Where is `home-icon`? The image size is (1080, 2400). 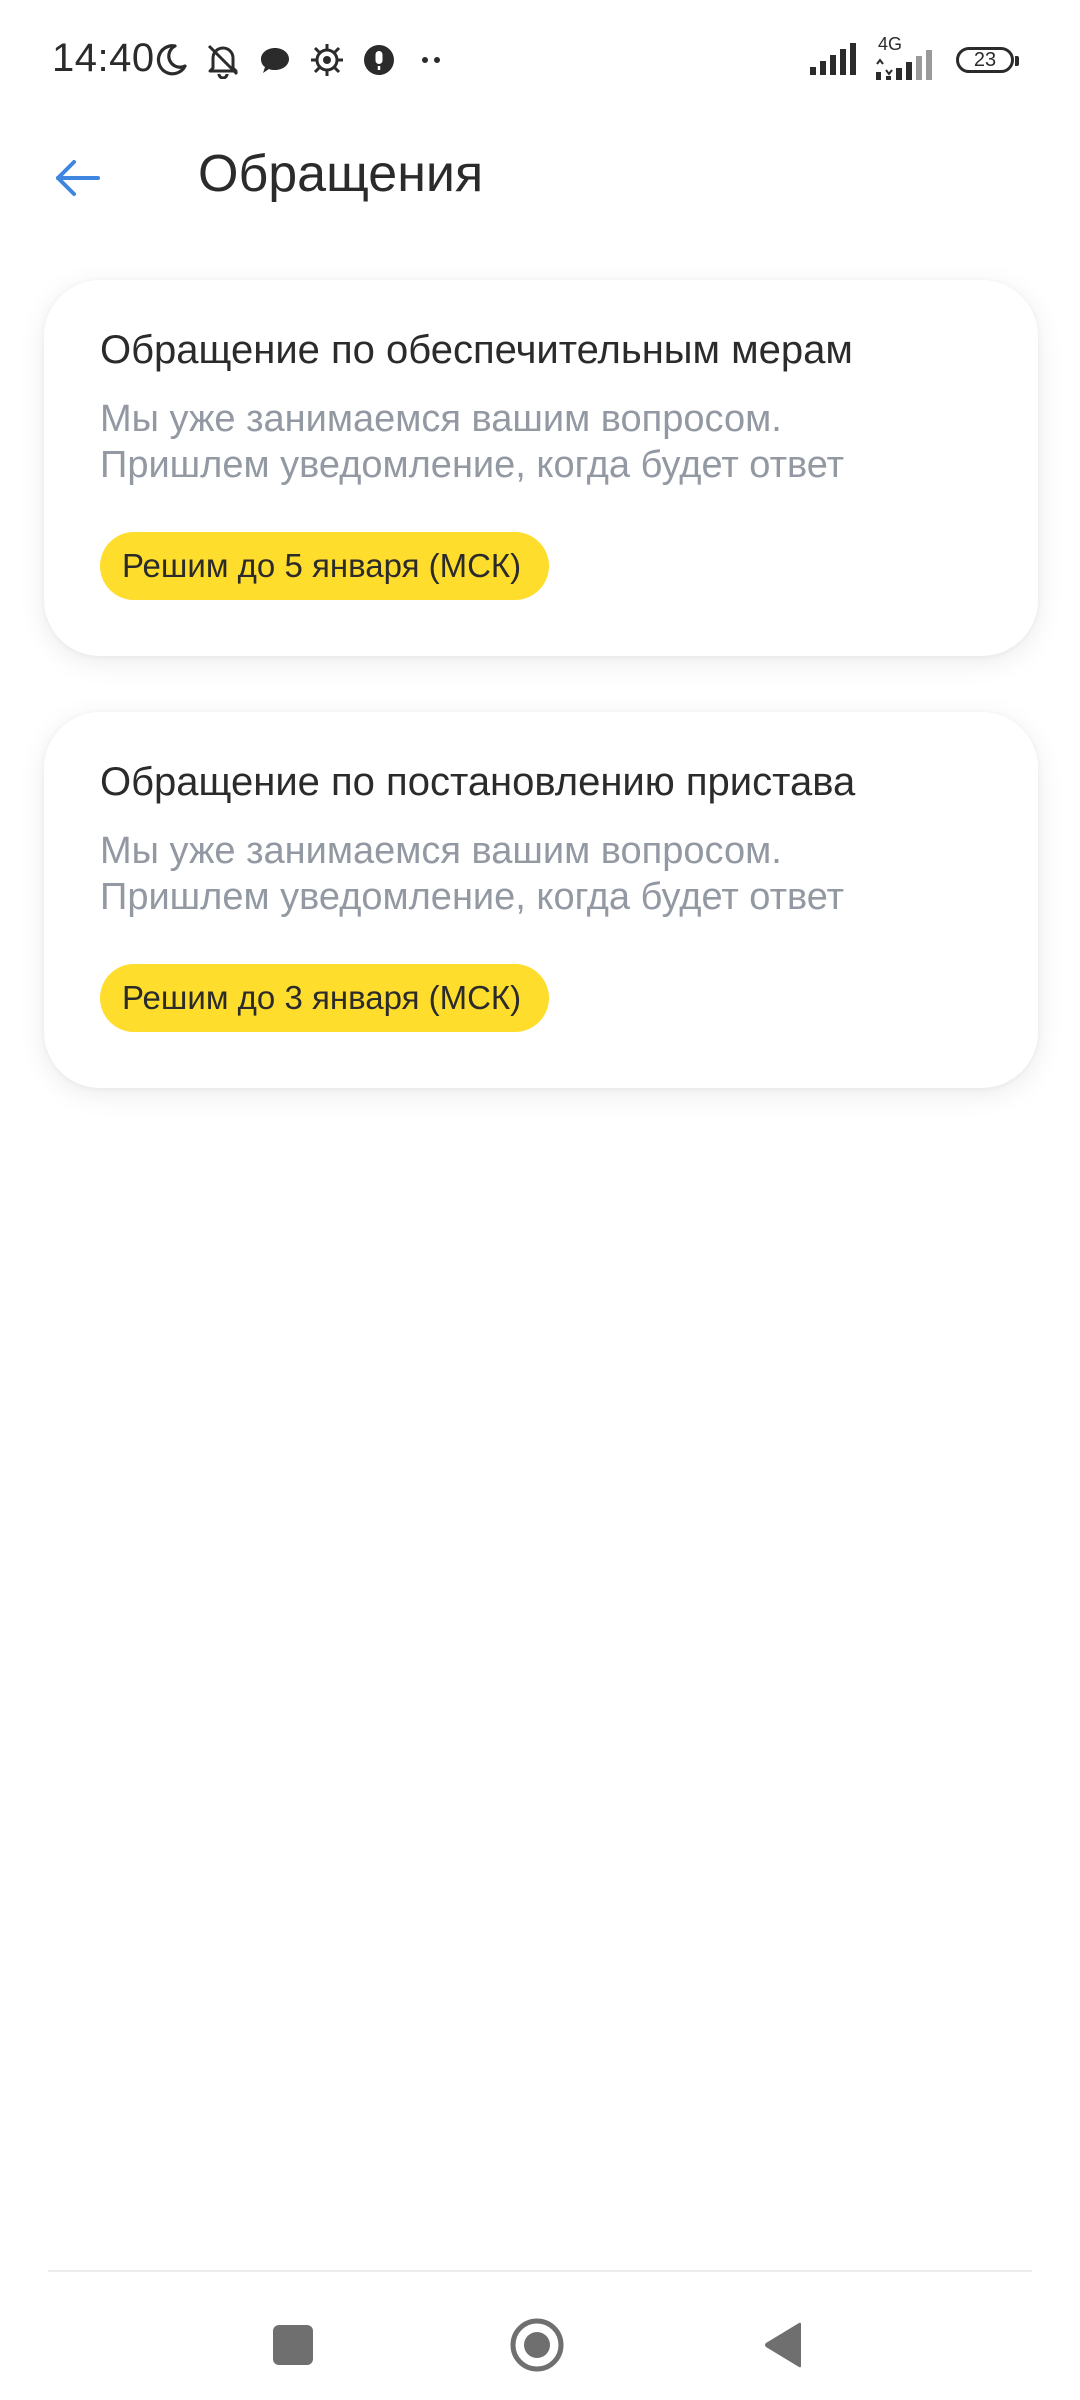 home-icon is located at coordinates (537, 2347).